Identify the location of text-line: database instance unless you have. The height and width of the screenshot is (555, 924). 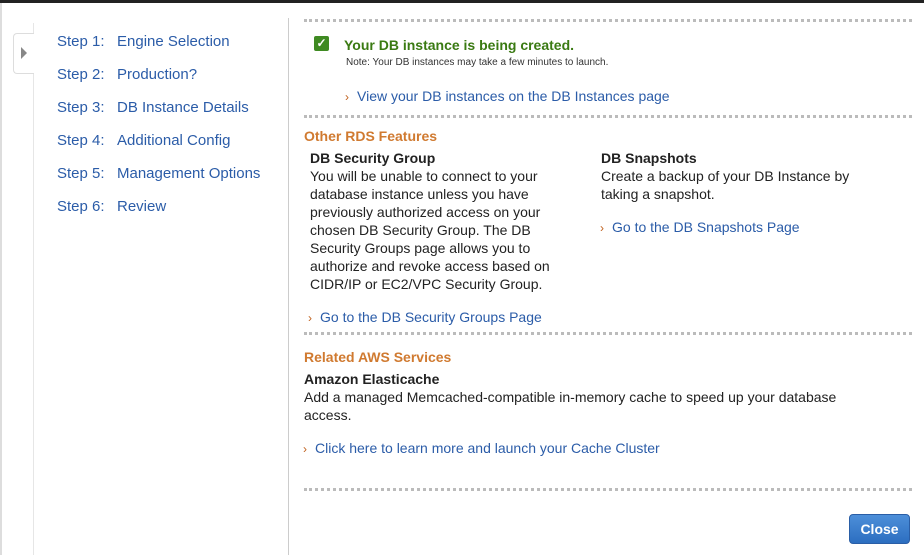
(419, 194).